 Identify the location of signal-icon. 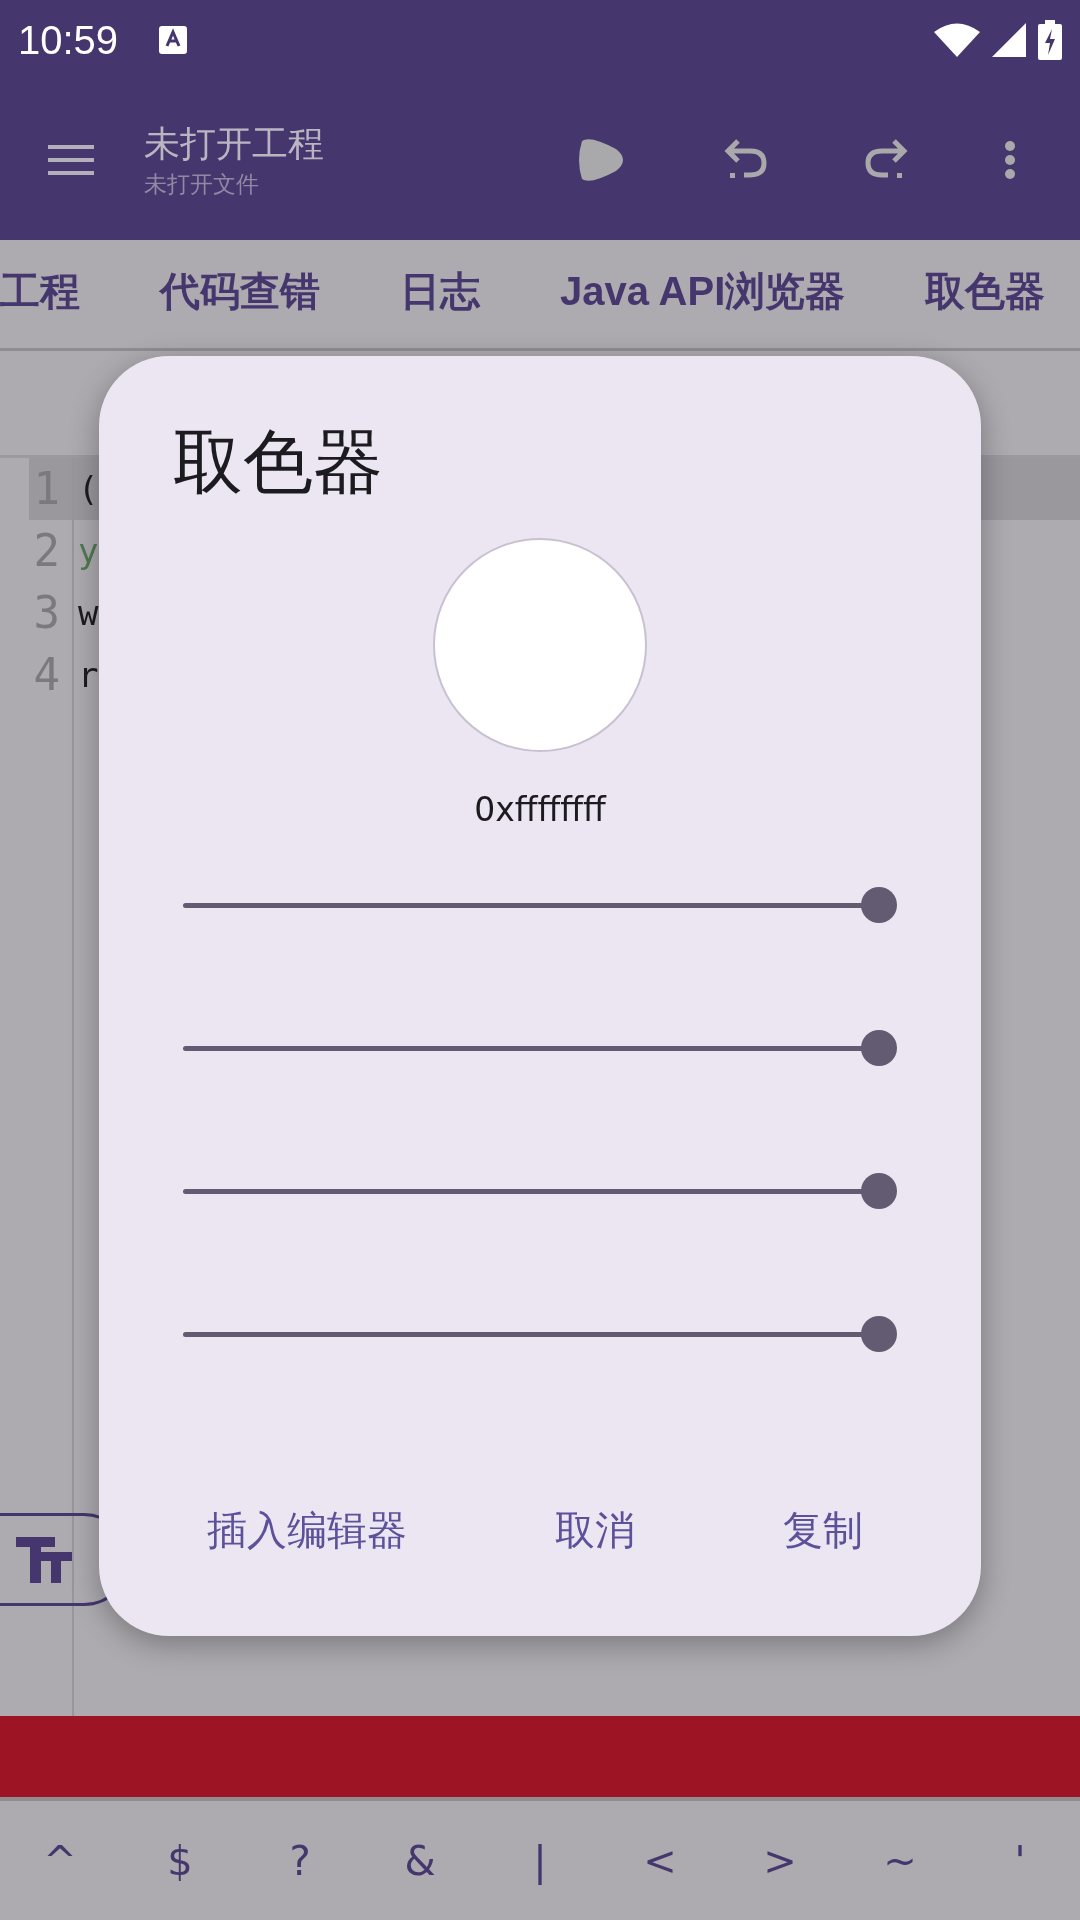
(1009, 40).